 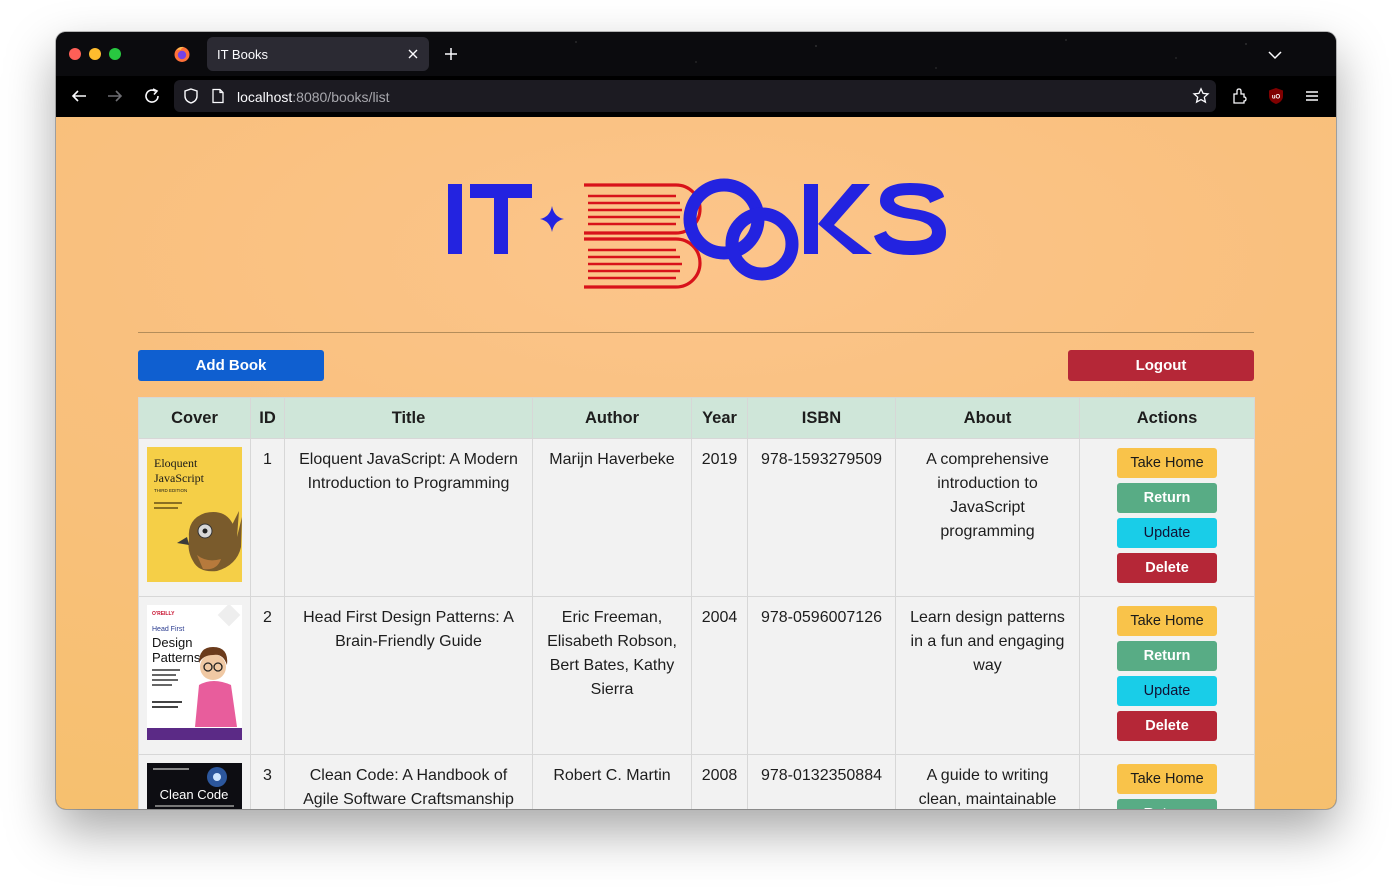 I want to click on cell-year: 2004, so click(x=719, y=675).